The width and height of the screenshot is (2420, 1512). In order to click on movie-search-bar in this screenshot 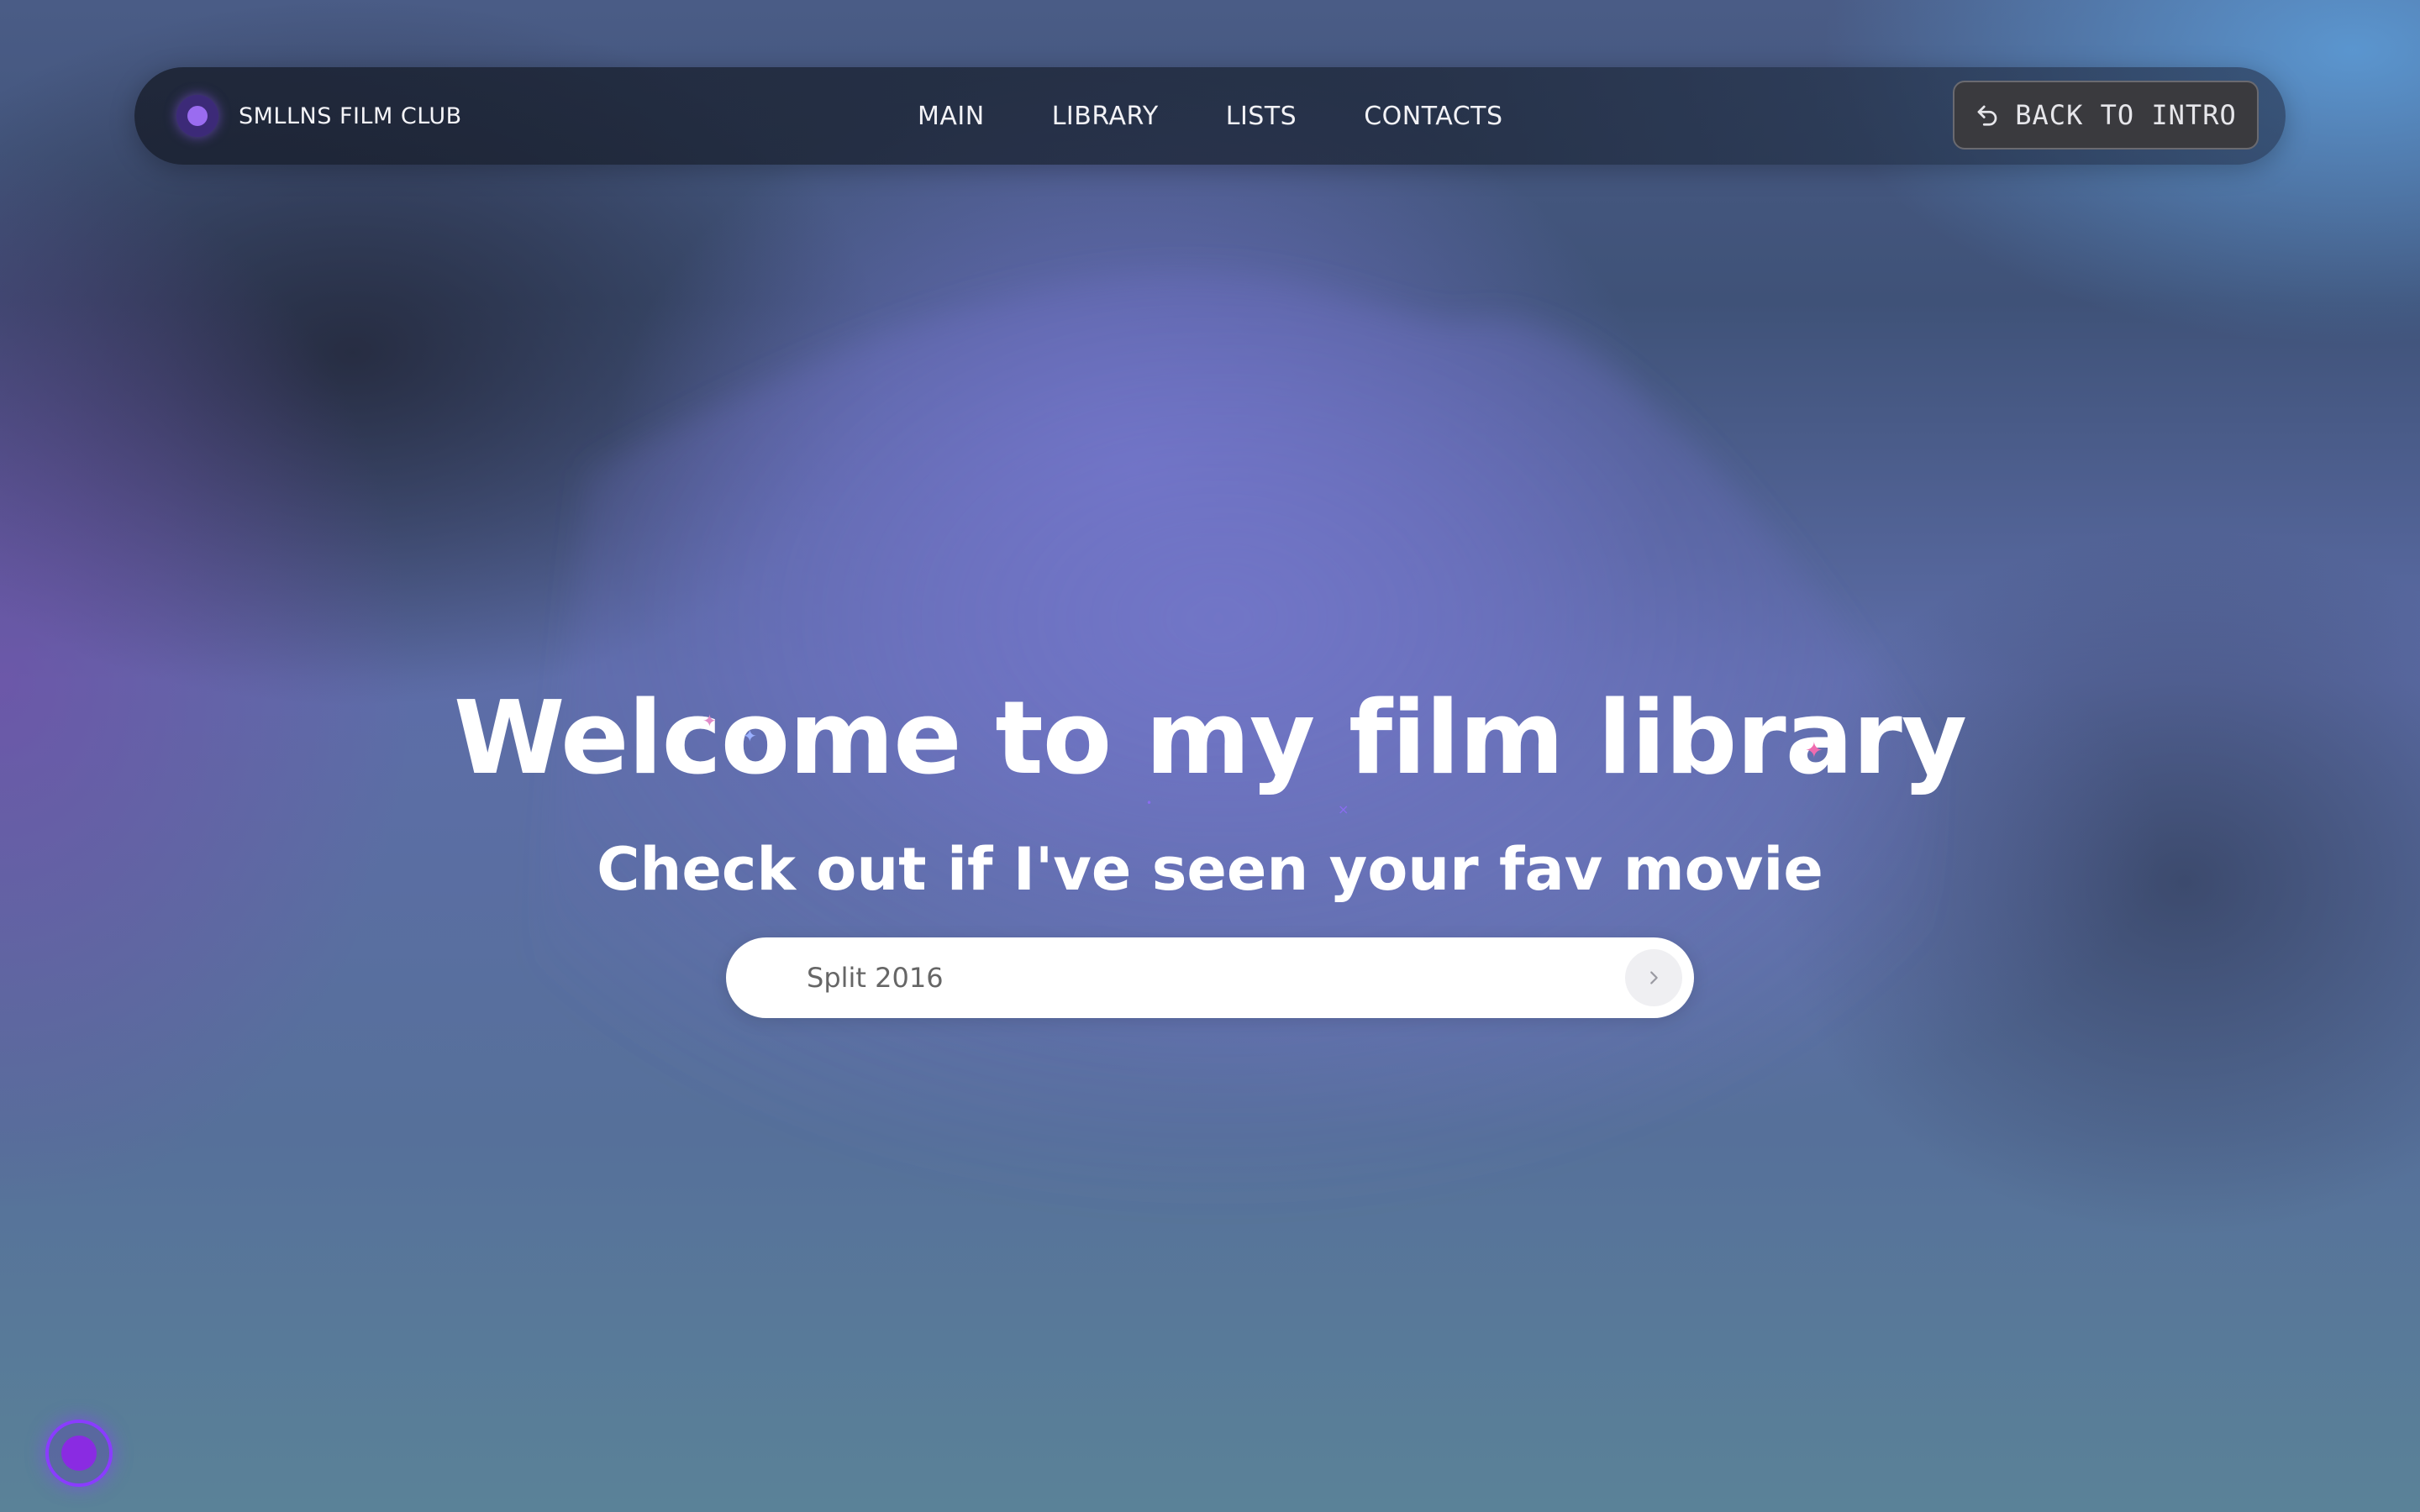, I will do `click(1210, 977)`.